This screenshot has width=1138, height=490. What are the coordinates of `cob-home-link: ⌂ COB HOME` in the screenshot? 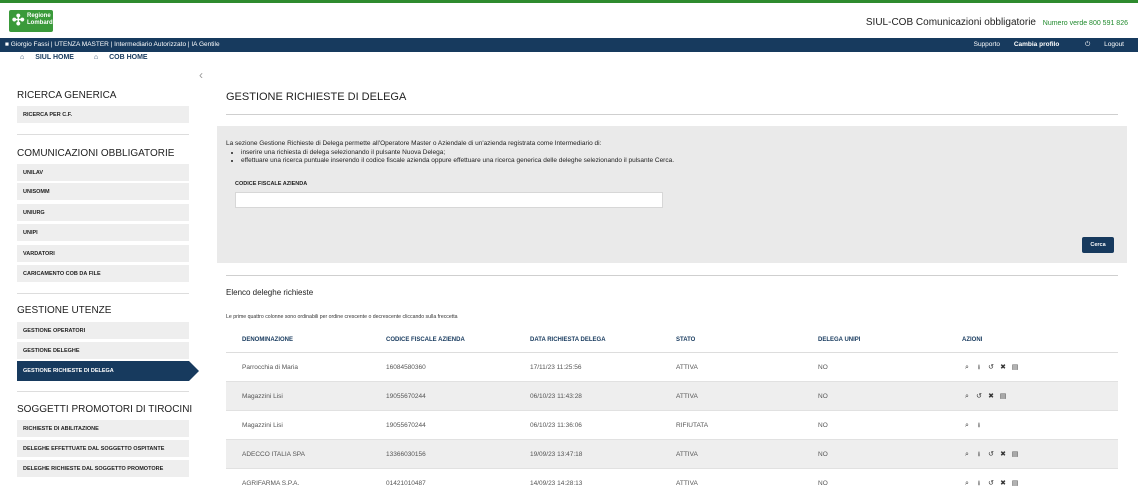 It's located at (125, 57).